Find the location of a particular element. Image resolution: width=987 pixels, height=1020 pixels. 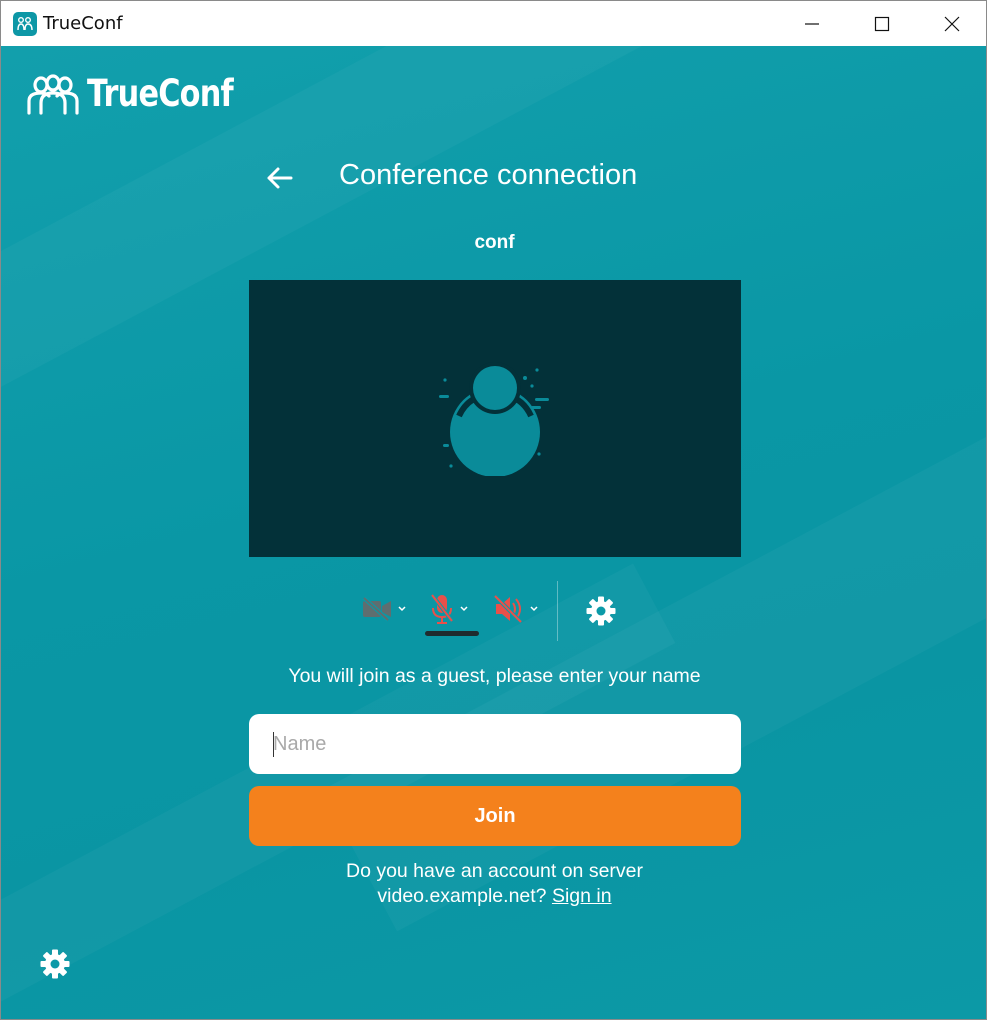

video-preview is located at coordinates (495, 418).